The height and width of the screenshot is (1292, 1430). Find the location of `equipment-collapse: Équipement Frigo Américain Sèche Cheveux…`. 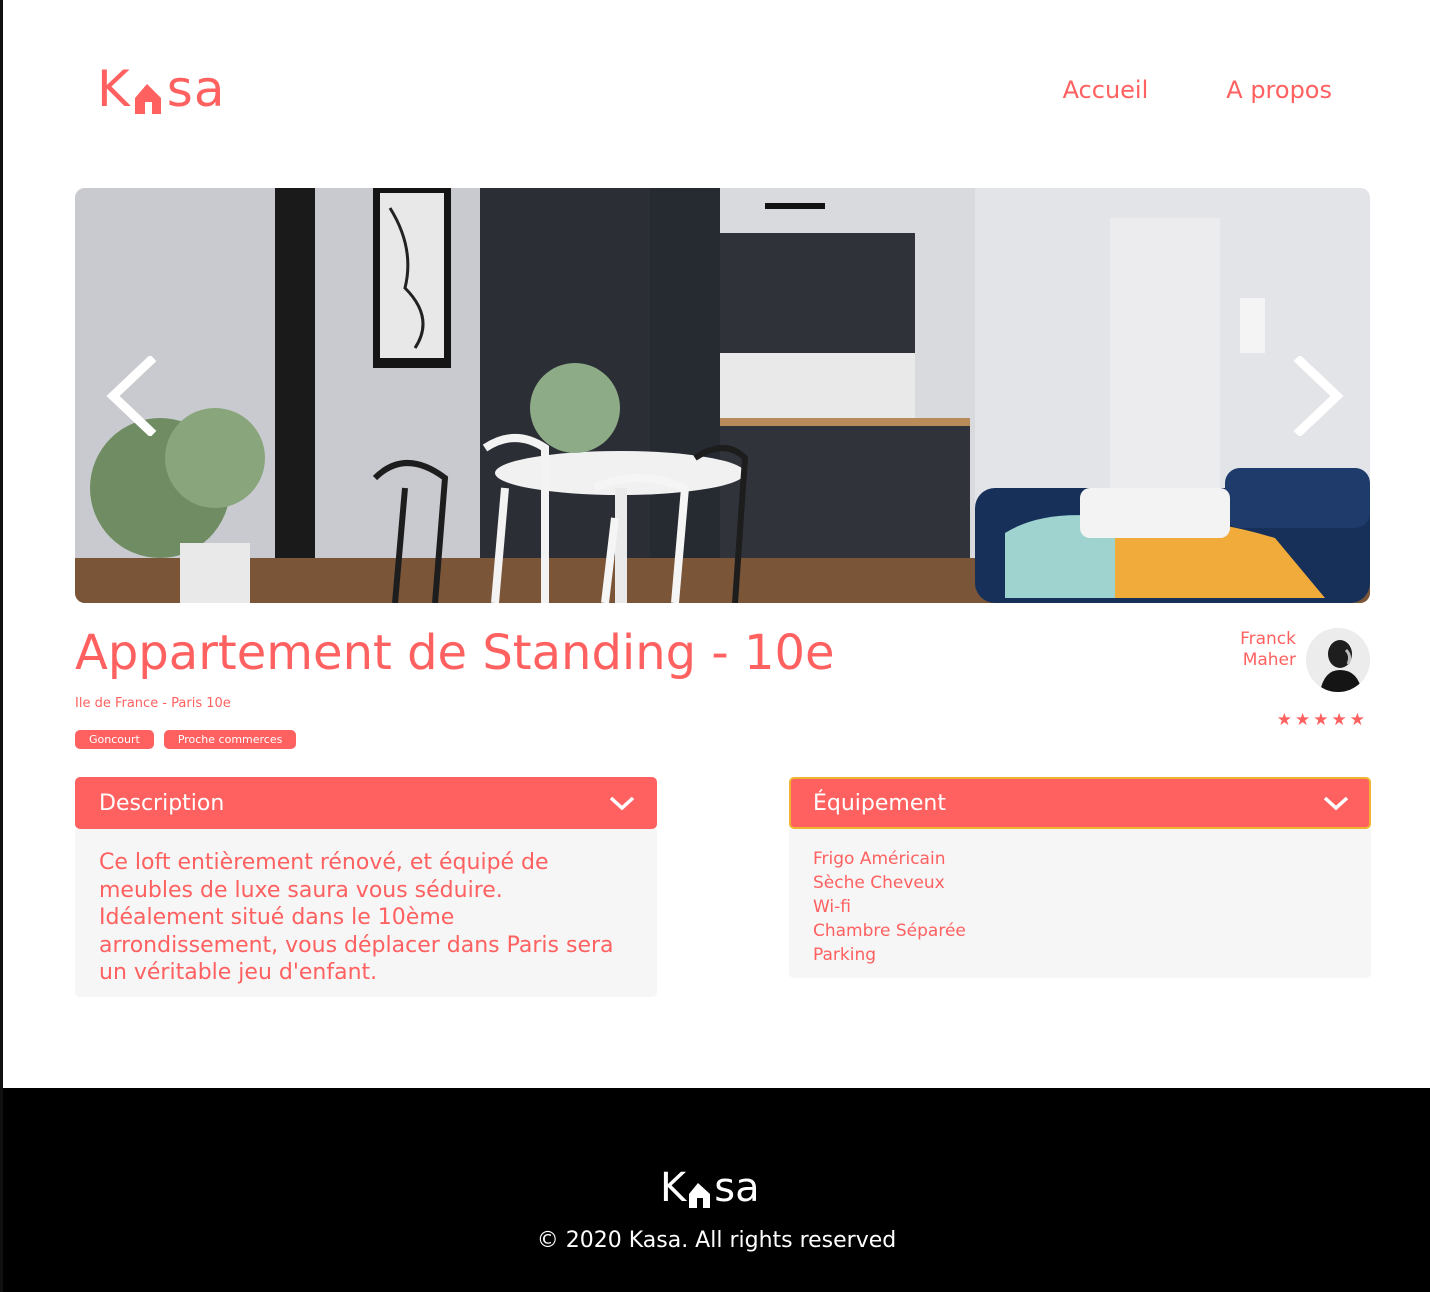

equipment-collapse: Équipement Frigo Américain Sèche Cheveux… is located at coordinates (1080, 877).